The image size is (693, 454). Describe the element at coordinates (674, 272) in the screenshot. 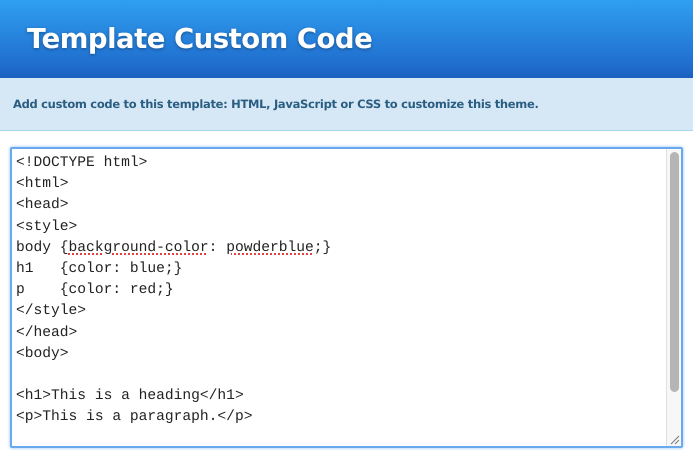

I see `scrollbar-thumb` at that location.